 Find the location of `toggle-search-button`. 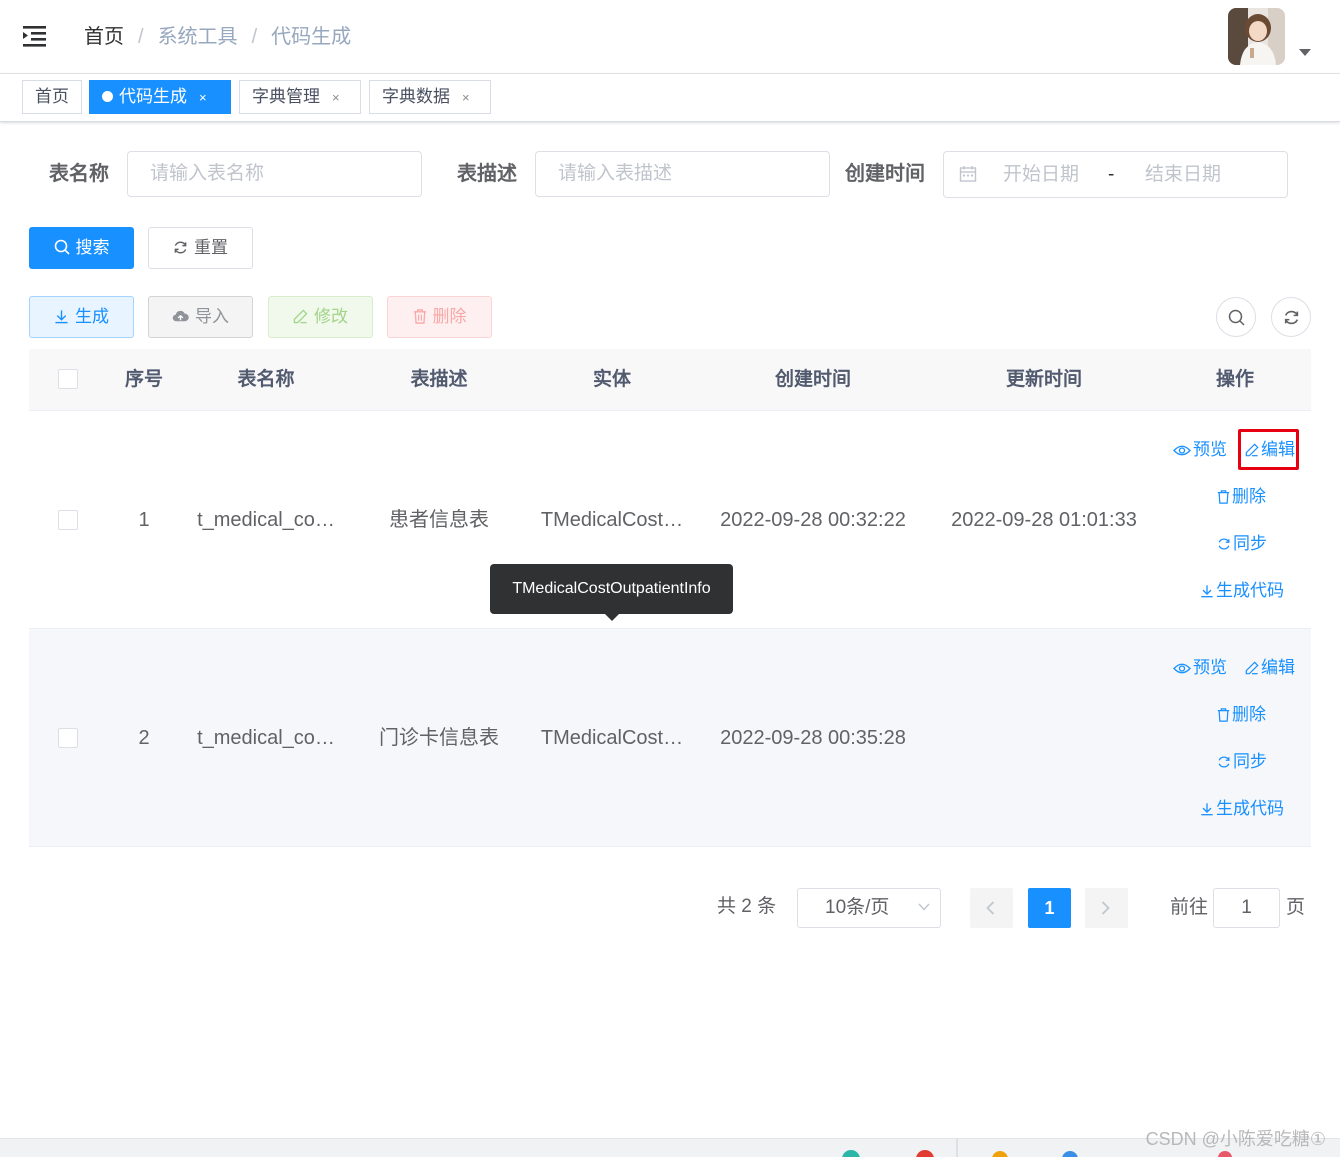

toggle-search-button is located at coordinates (1236, 317).